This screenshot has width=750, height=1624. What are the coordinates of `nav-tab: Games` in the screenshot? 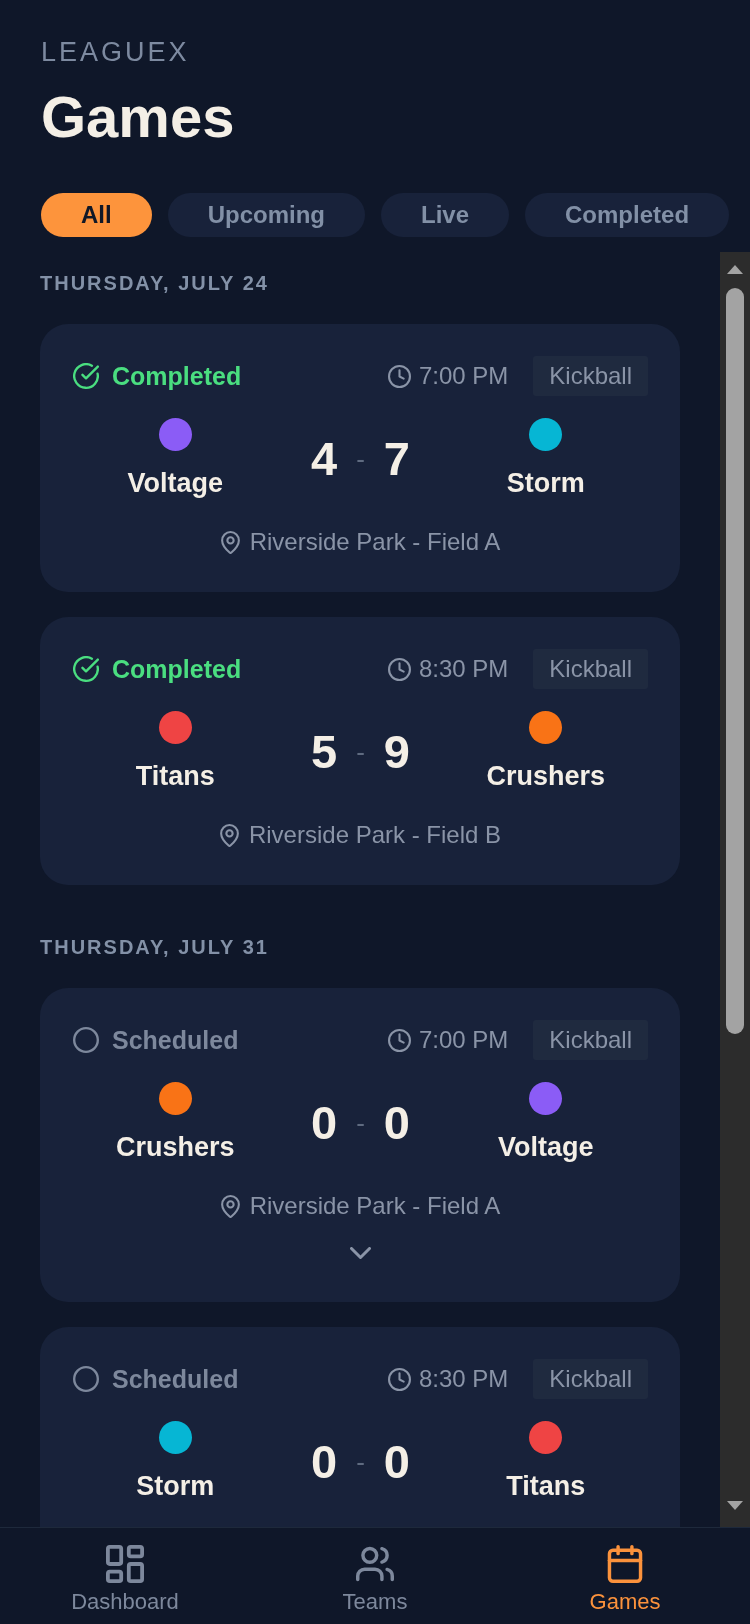 It's located at (625, 1576).